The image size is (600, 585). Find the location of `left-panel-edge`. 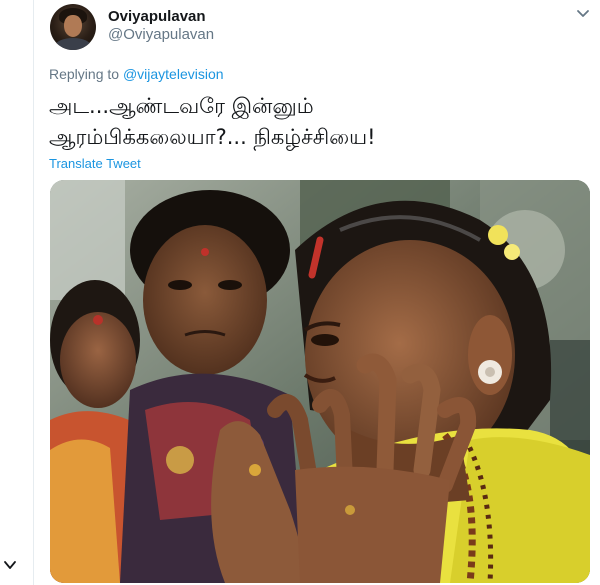

left-panel-edge is located at coordinates (17, 292).